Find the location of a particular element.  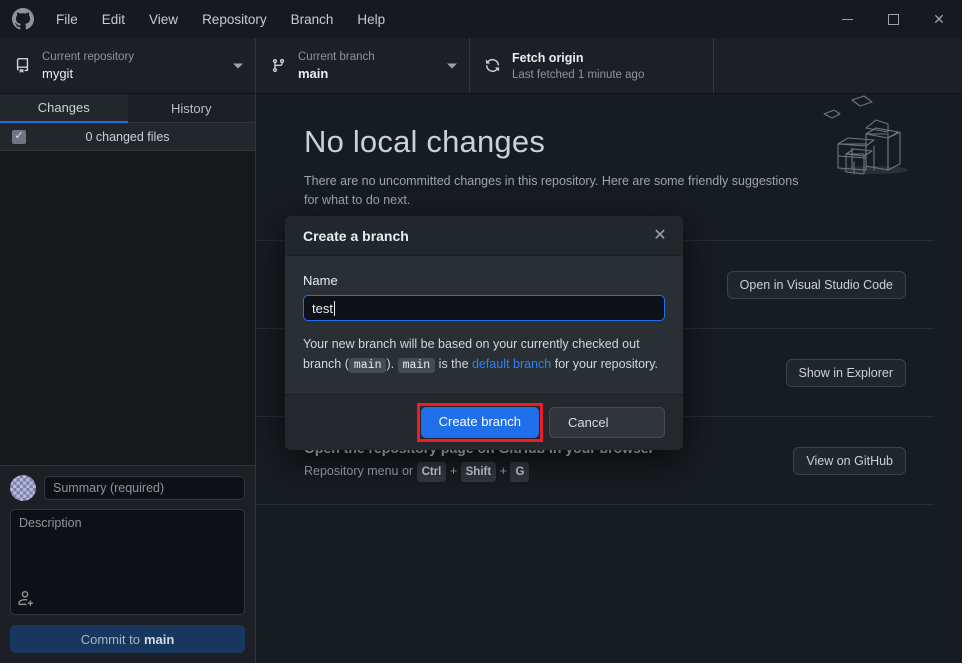

commit-button-prefix: Commit to is located at coordinates (110, 639).